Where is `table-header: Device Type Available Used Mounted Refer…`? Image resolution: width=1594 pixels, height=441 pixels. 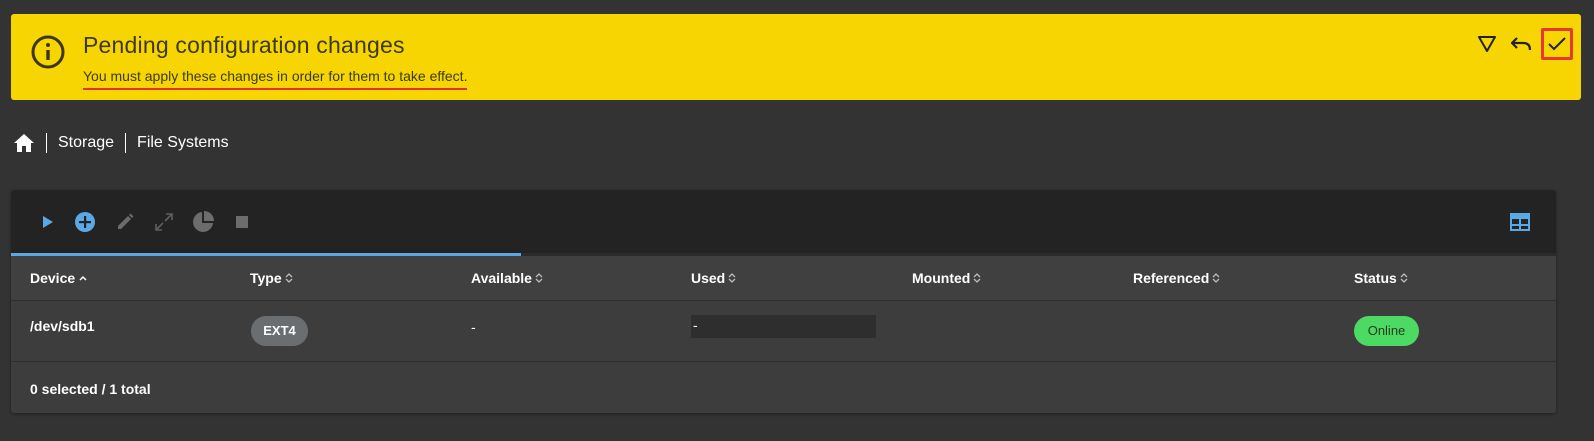 table-header: Device Type Available Used Mounted Refer… is located at coordinates (783, 278).